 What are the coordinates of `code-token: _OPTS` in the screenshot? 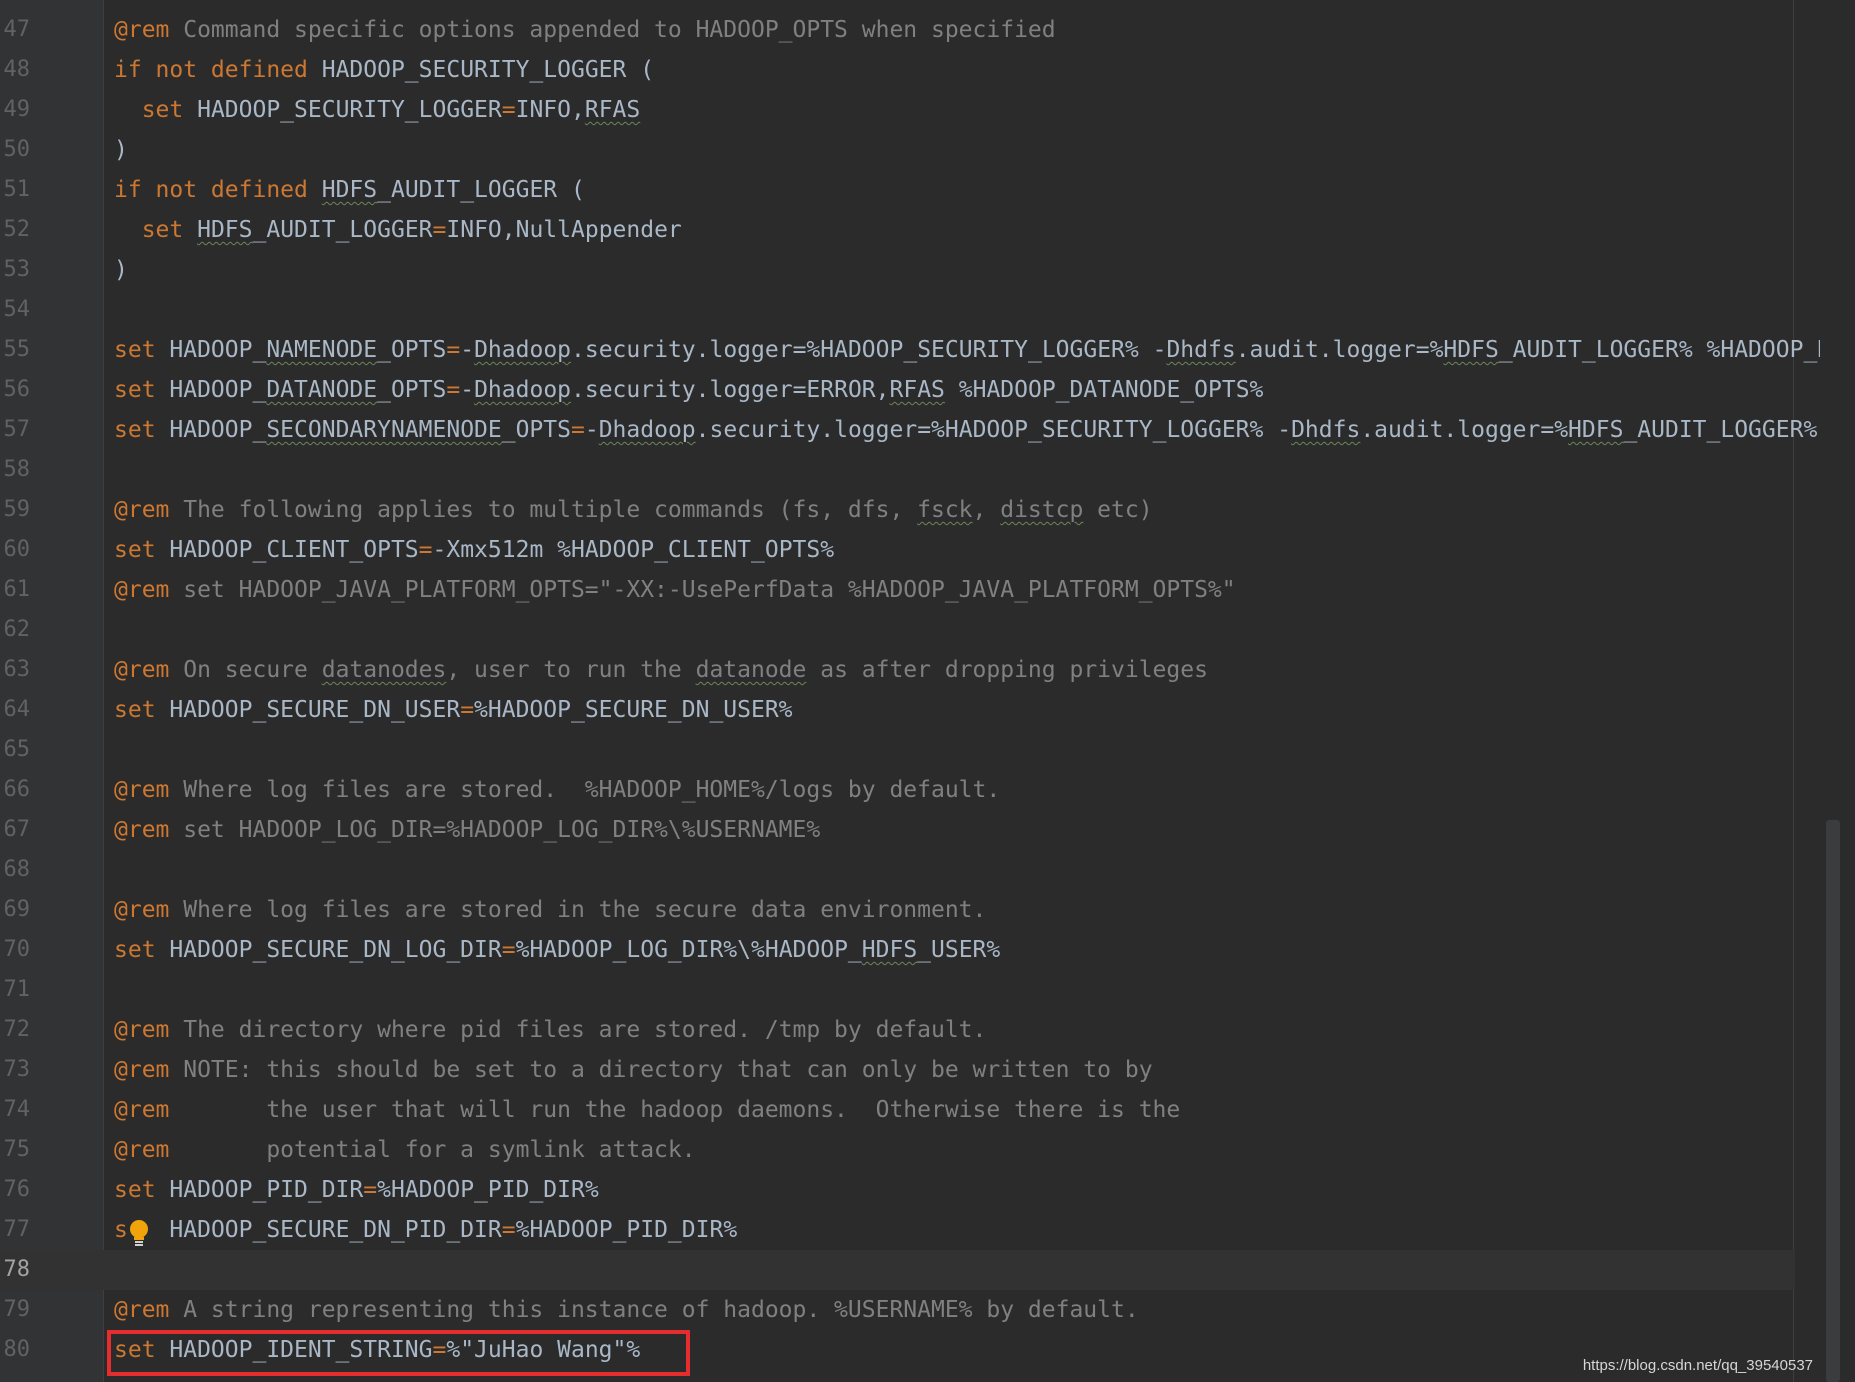 It's located at (412, 350).